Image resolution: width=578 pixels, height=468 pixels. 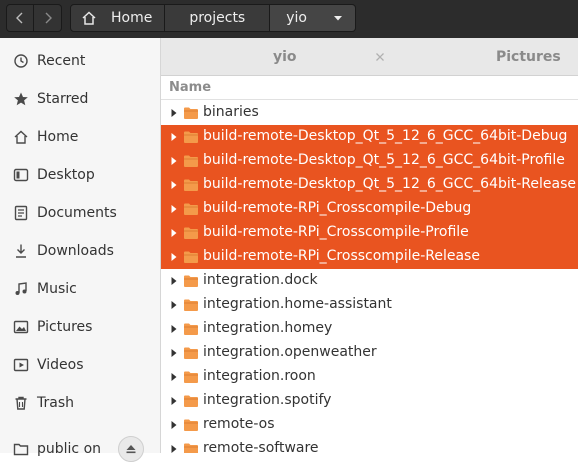 What do you see at coordinates (259, 376) in the screenshot?
I see `file-name: integration.roon` at bounding box center [259, 376].